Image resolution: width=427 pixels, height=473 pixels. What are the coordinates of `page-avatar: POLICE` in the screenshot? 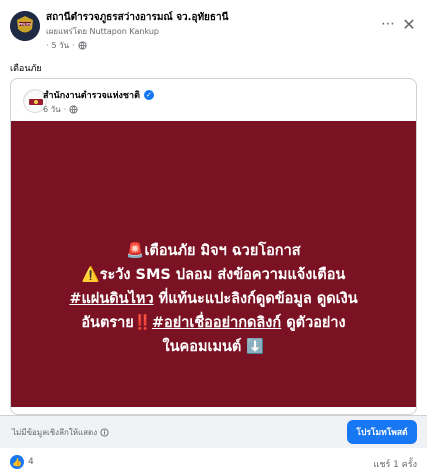 It's located at (25, 26).